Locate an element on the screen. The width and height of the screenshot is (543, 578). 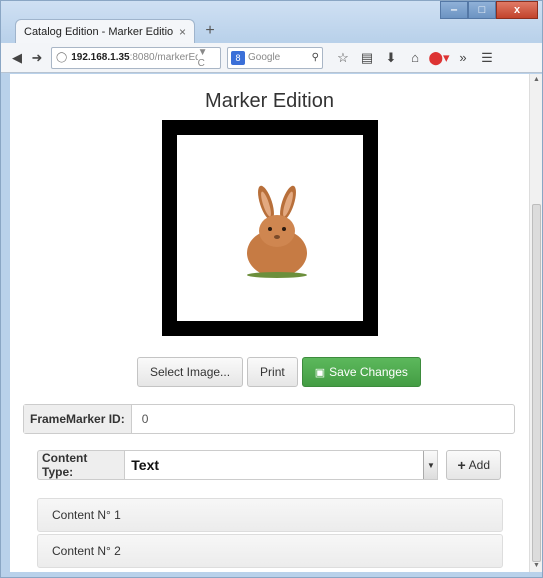
url-bar: ◯ 192.168.1.35 :8080/markerEdi ▼ C is located at coordinates (136, 57).